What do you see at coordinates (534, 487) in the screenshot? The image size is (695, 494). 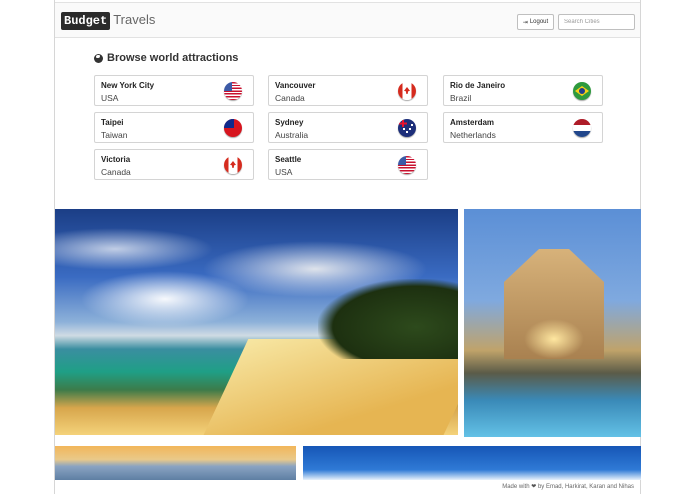 I see `heart-icon: ❤` at bounding box center [534, 487].